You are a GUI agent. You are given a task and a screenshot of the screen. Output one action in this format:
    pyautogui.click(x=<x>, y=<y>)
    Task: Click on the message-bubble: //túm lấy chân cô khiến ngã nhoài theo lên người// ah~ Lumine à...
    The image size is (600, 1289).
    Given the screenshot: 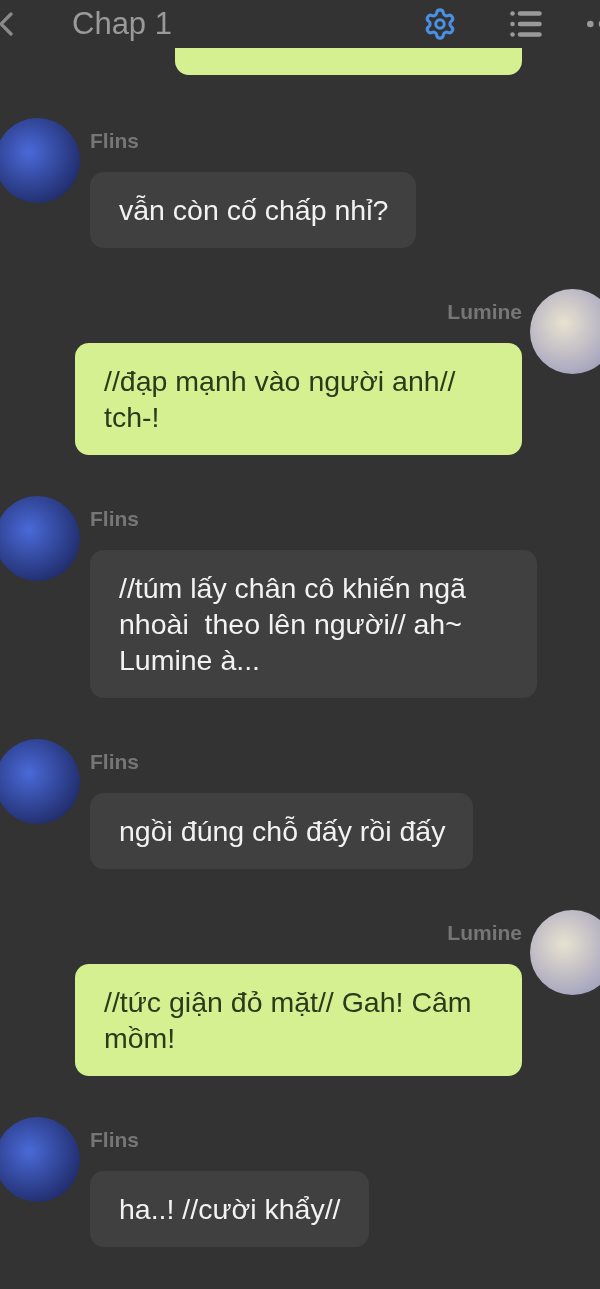 What is the action you would take?
    pyautogui.click(x=313, y=624)
    